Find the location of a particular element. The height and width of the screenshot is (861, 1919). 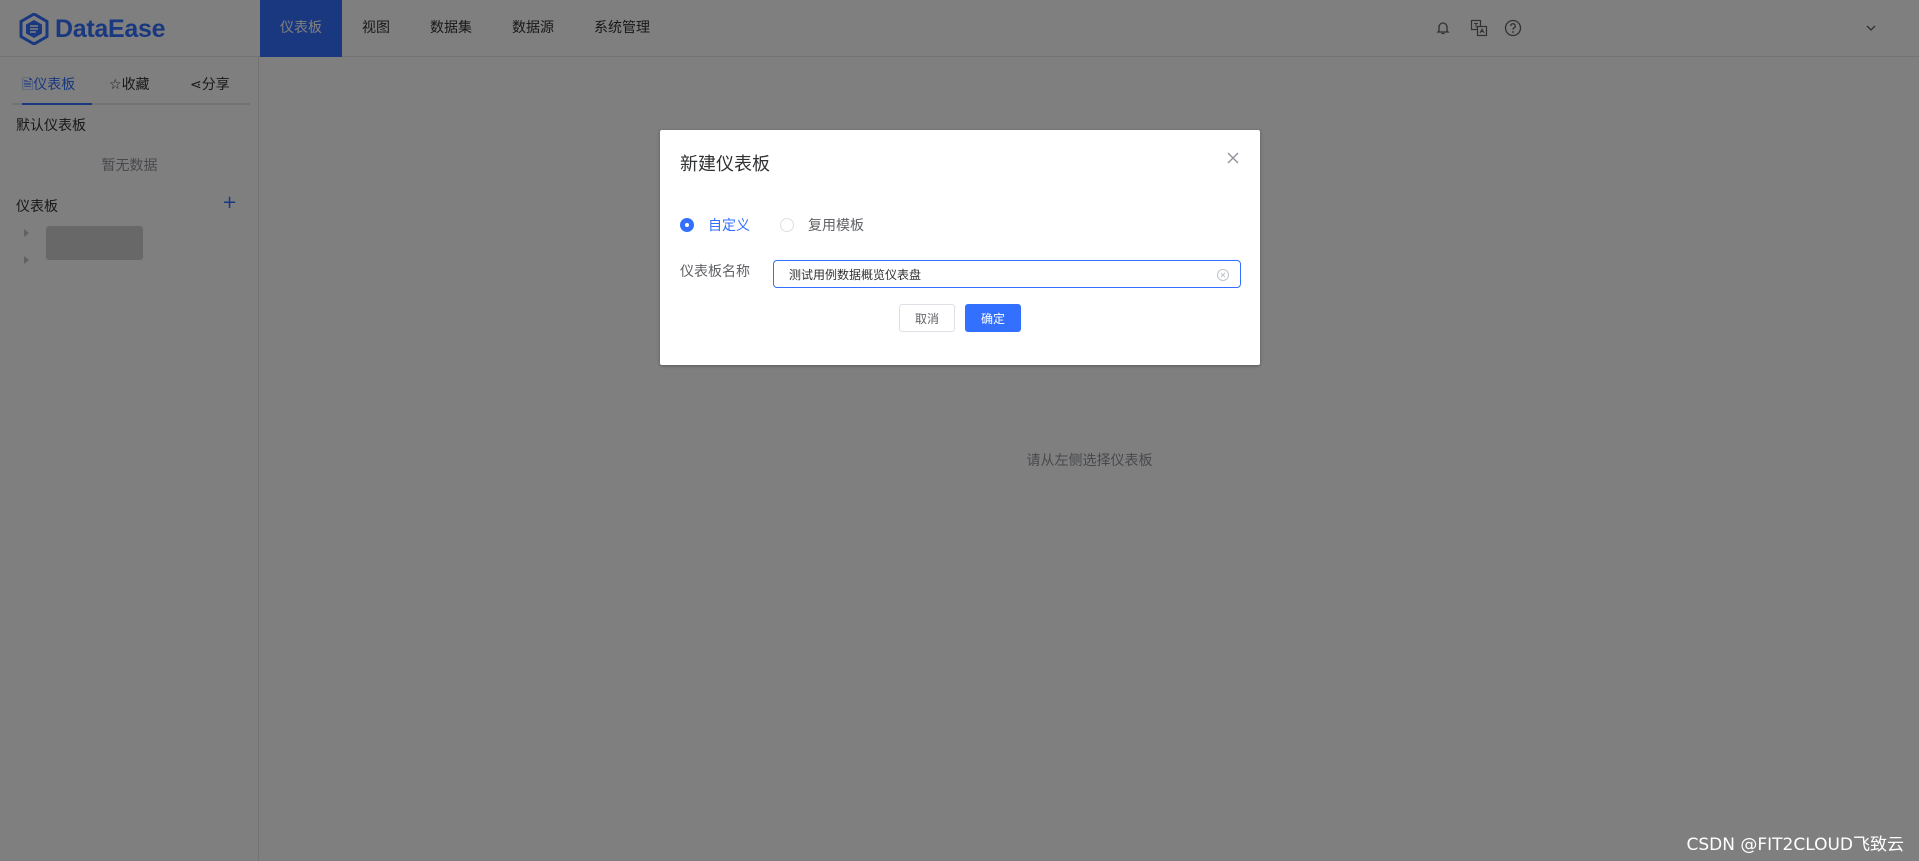

radio-custom: 自定义 is located at coordinates (715, 225).